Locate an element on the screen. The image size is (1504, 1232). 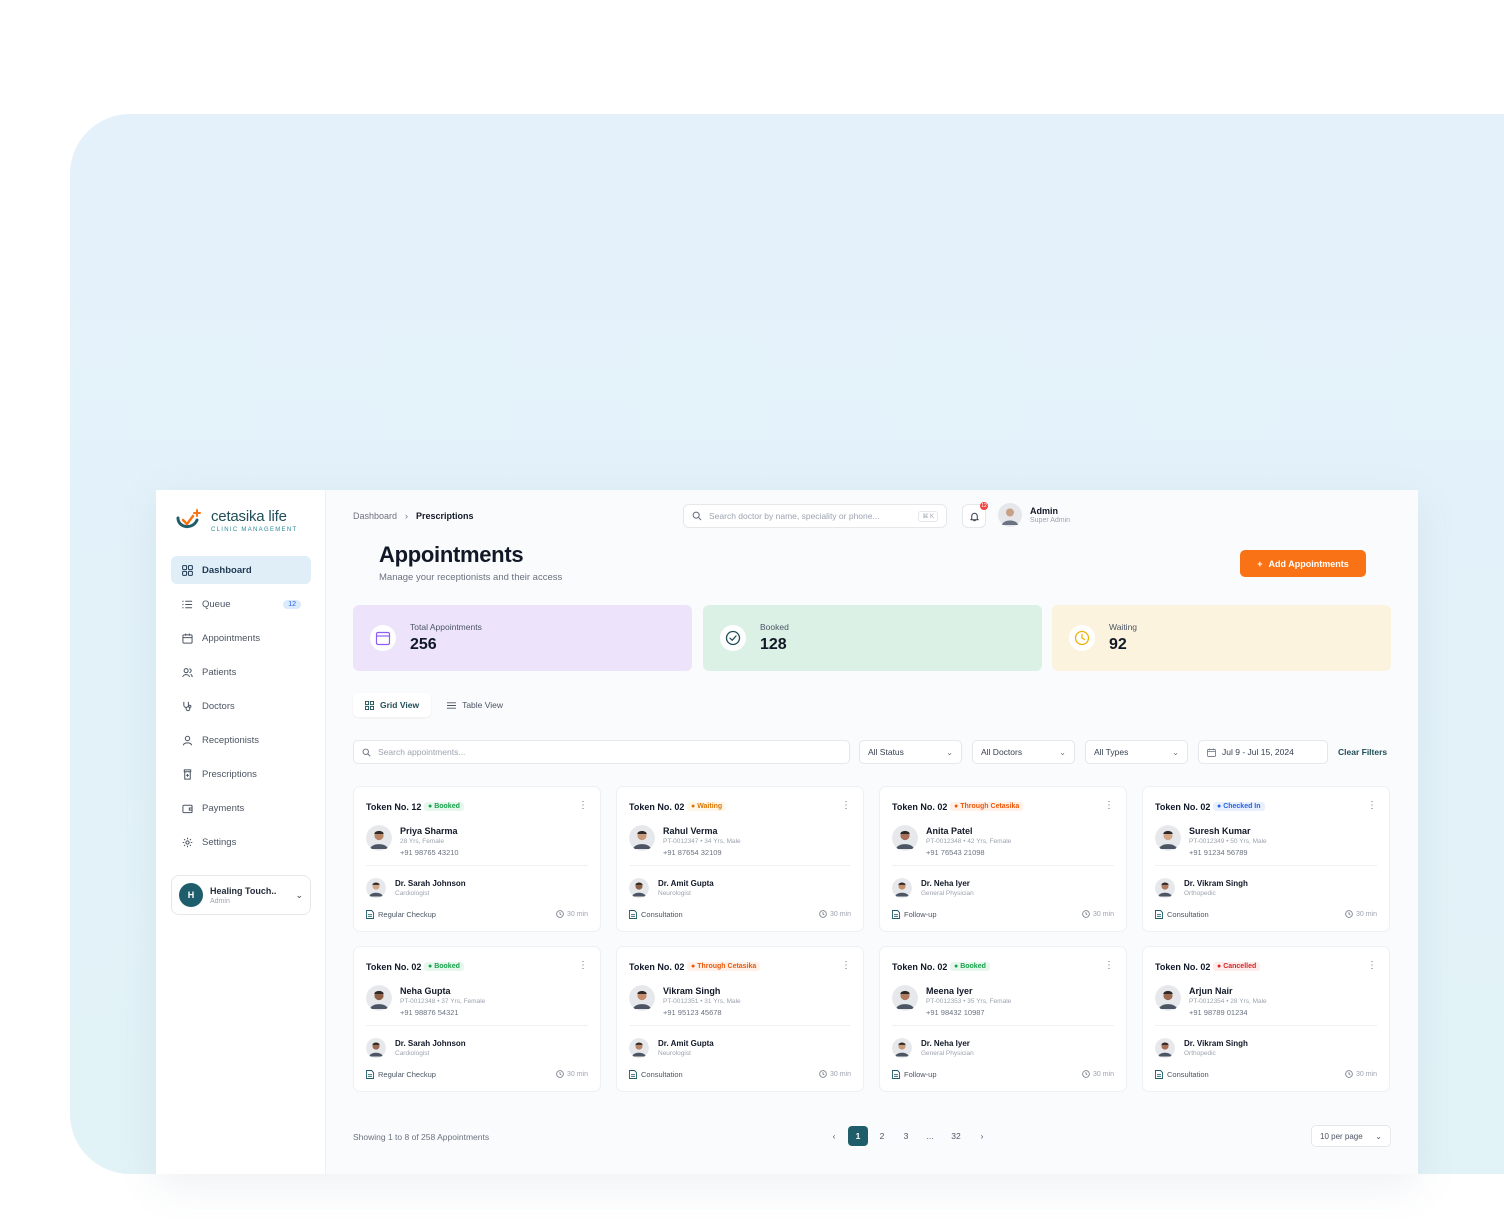
patient-name: Anita Patel is located at coordinates (949, 831).